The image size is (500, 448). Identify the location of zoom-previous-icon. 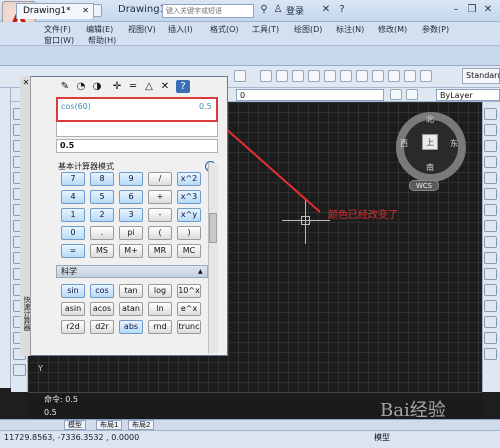
(314, 76).